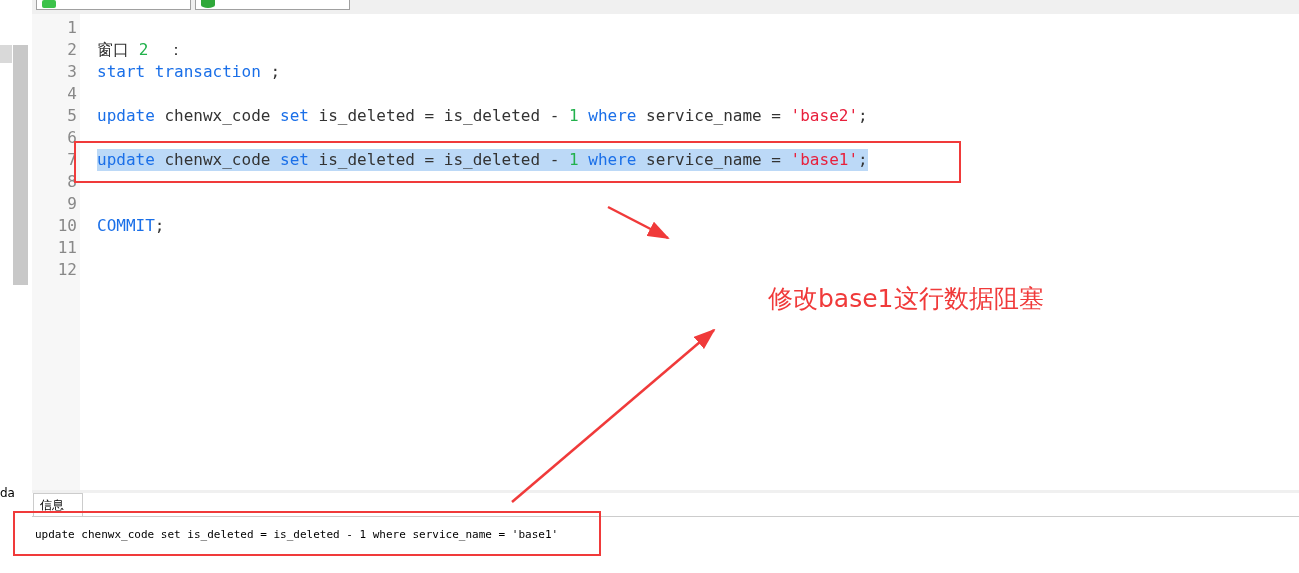 The image size is (1299, 573). I want to click on code-line: 窗口 2 ：, so click(140, 50).